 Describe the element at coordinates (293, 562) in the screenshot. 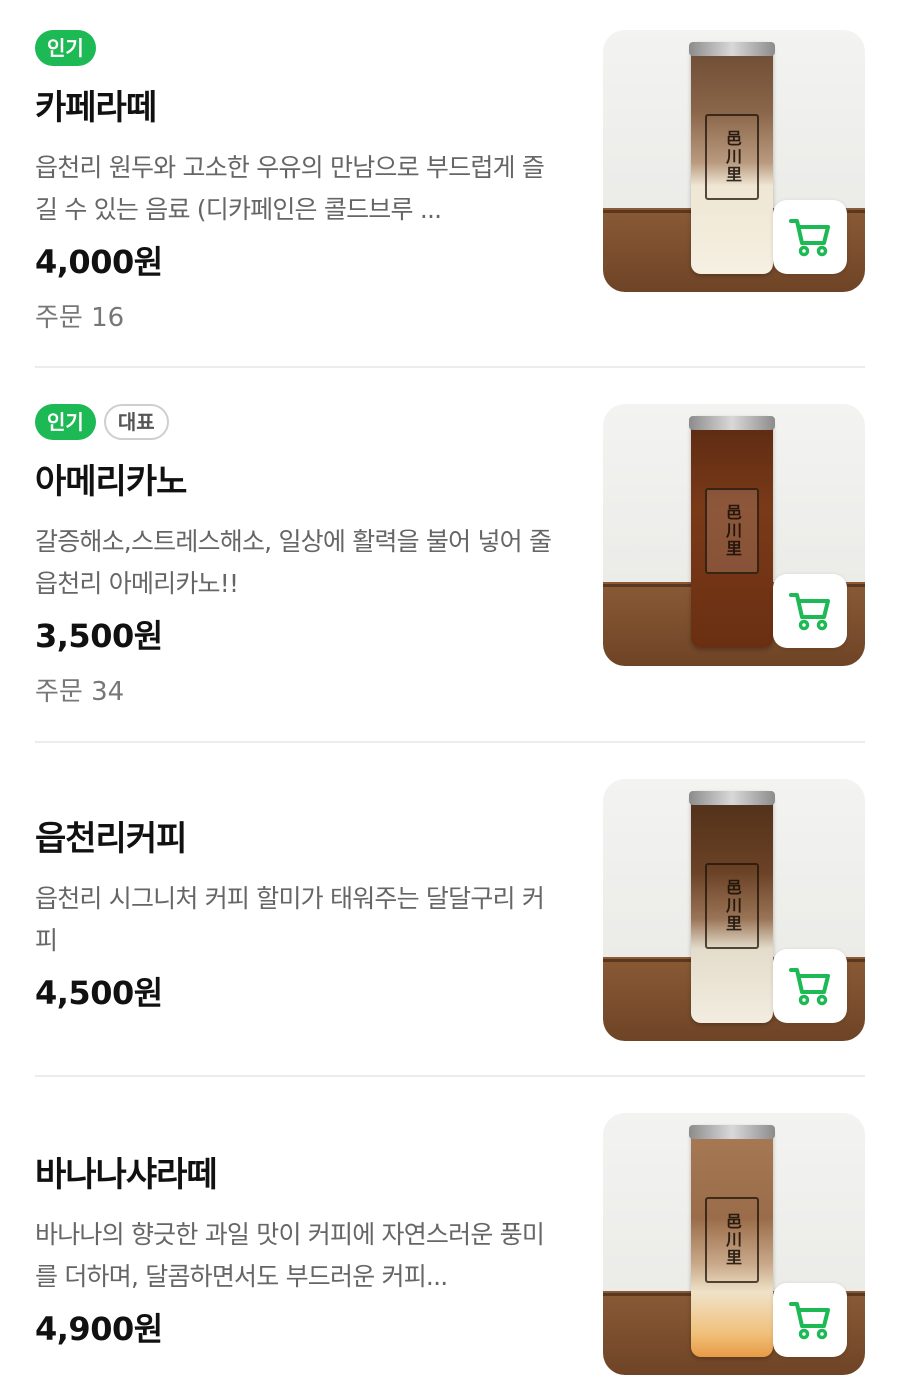

I see `menu-item-description: 갈증해소,스트레스해소, 일상에 활력을 불어 넣어 줄 읍천리 아메리카노!!` at that location.